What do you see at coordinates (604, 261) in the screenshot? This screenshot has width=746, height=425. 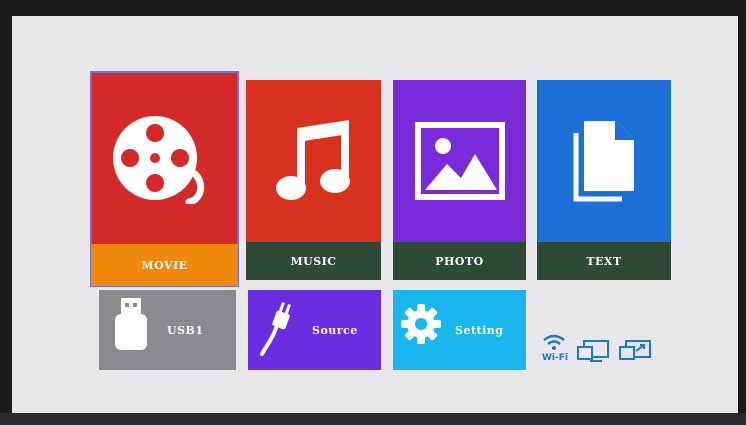 I see `text-label: TEXT` at bounding box center [604, 261].